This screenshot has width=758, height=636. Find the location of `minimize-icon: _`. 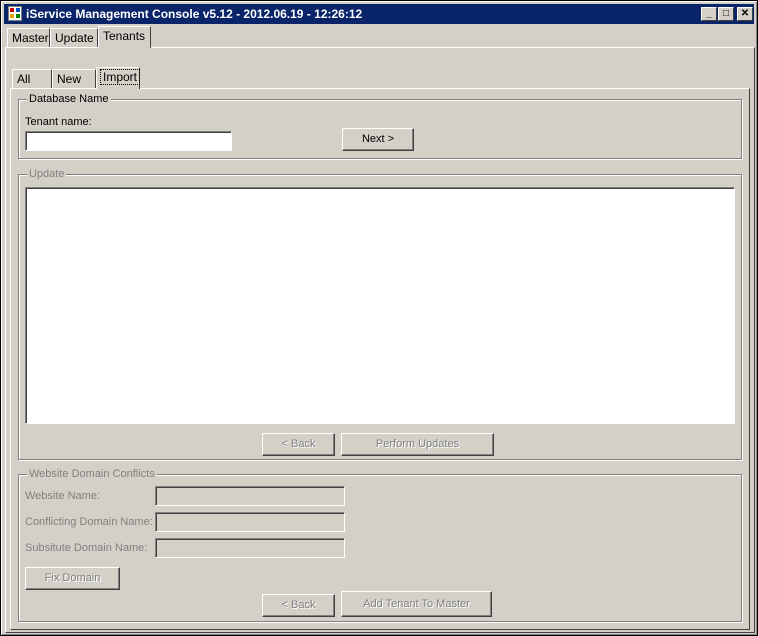

minimize-icon: _ is located at coordinates (709, 13).